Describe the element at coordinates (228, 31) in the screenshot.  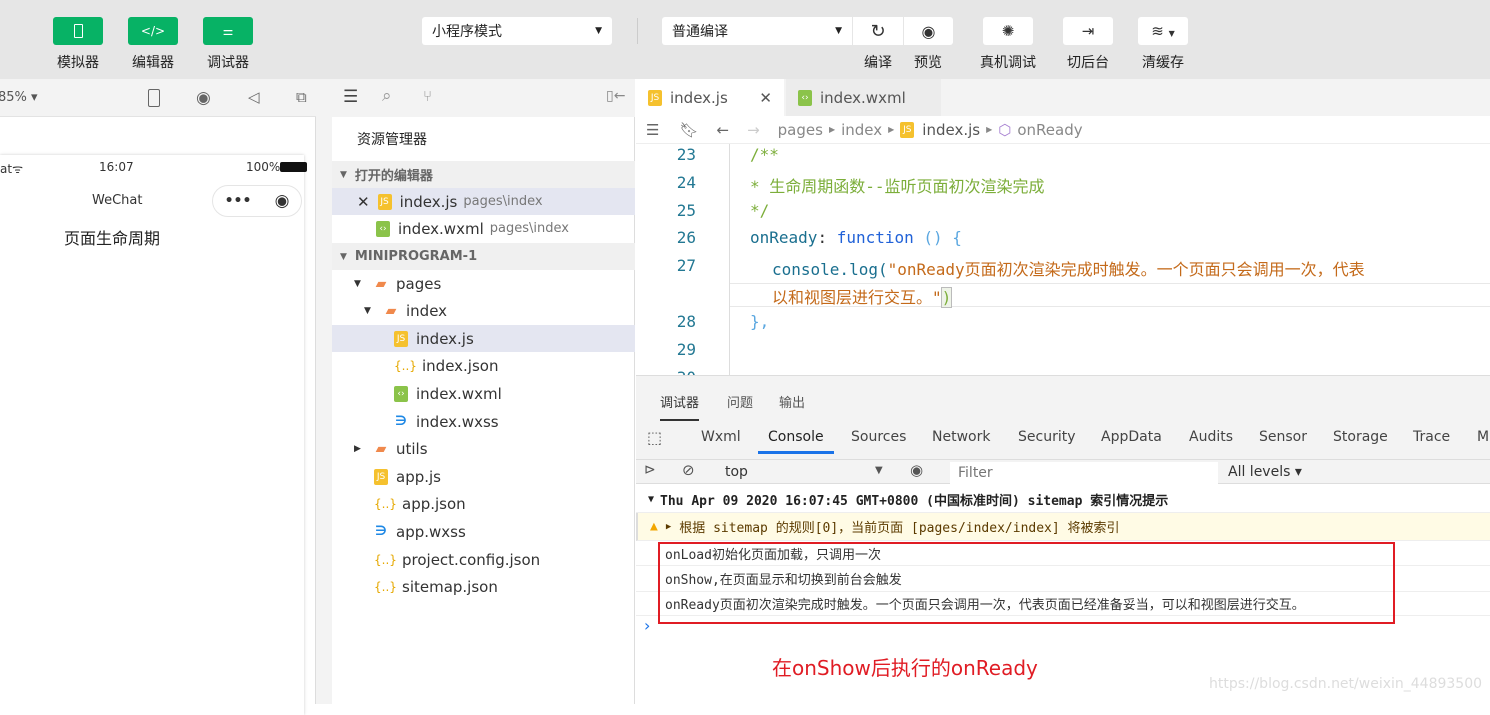
I see `debugger-button: ⚌` at that location.